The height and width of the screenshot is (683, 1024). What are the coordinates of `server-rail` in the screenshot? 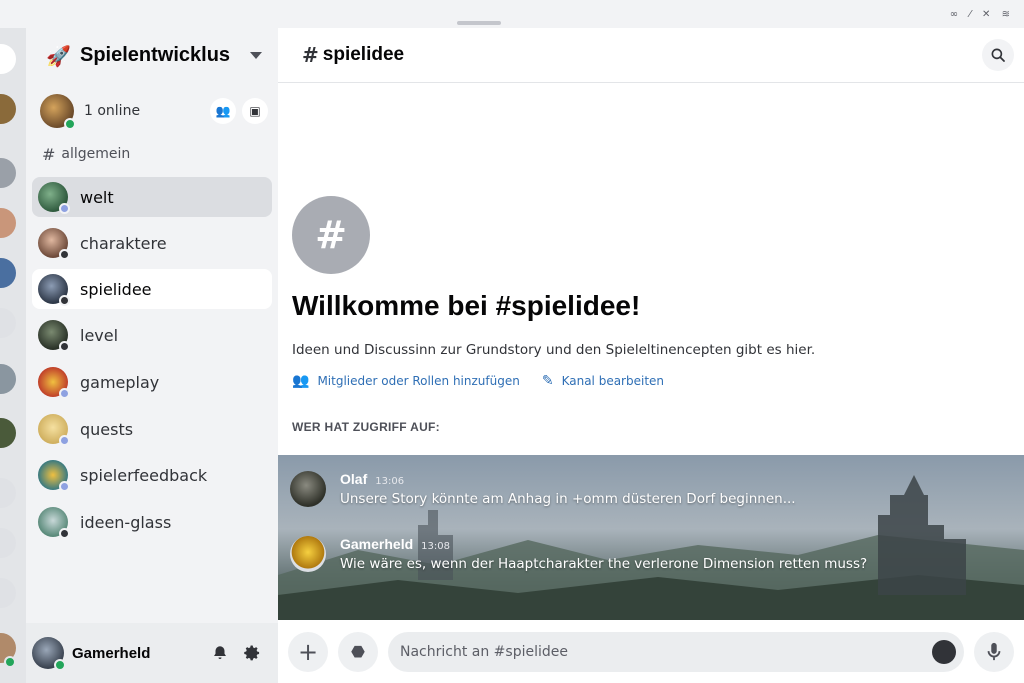 It's located at (13, 355).